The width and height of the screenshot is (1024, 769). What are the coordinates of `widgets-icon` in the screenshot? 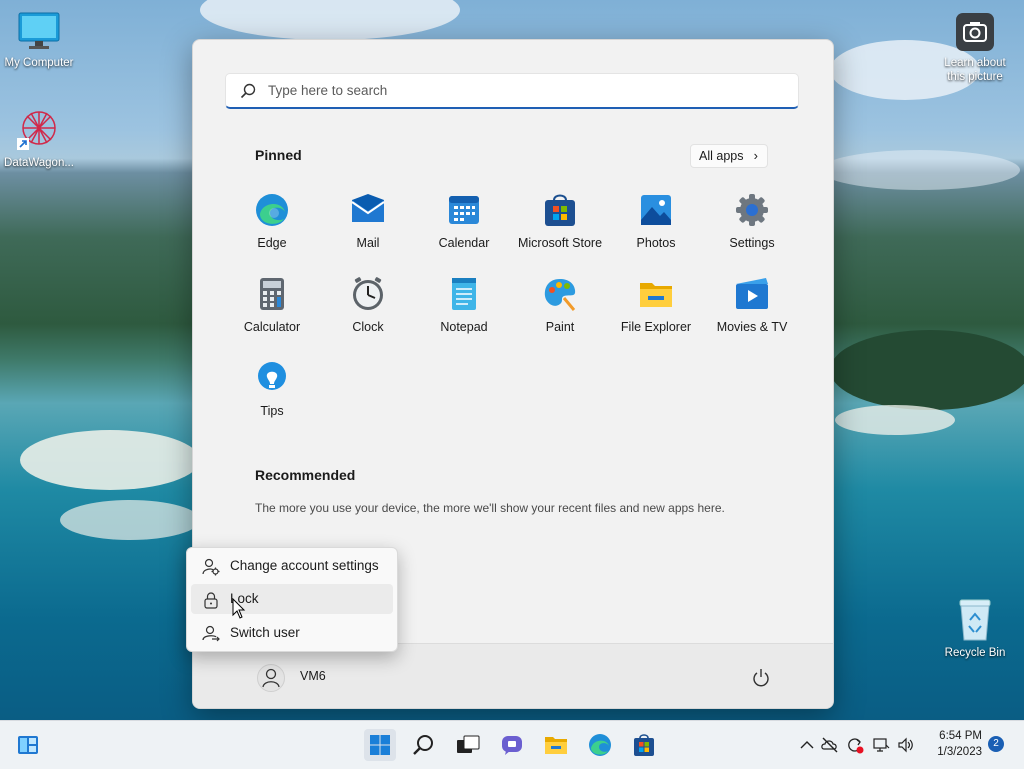 It's located at (28, 745).